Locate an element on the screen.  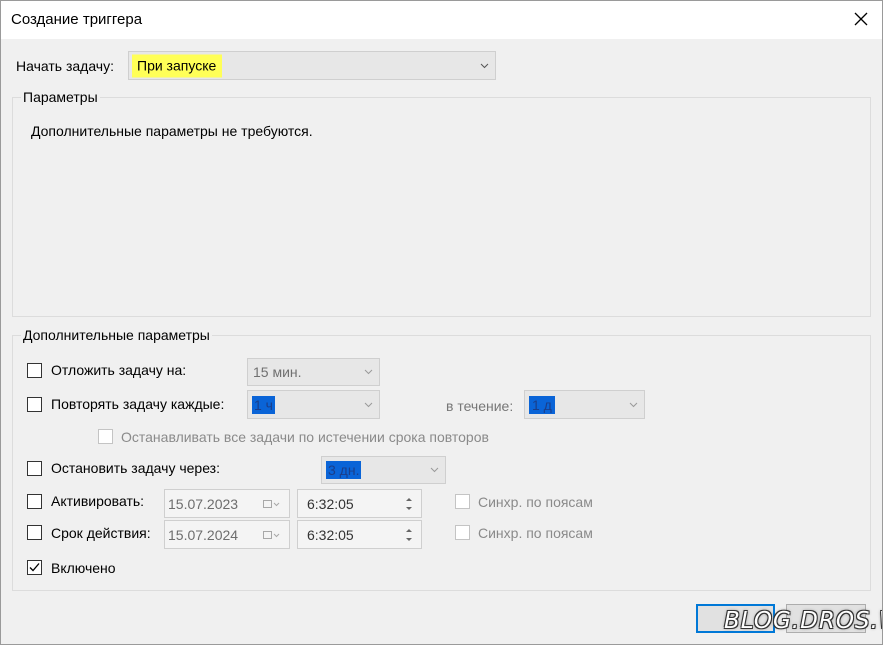
expire-sync-label: Синхр. по поясам is located at coordinates (535, 533).